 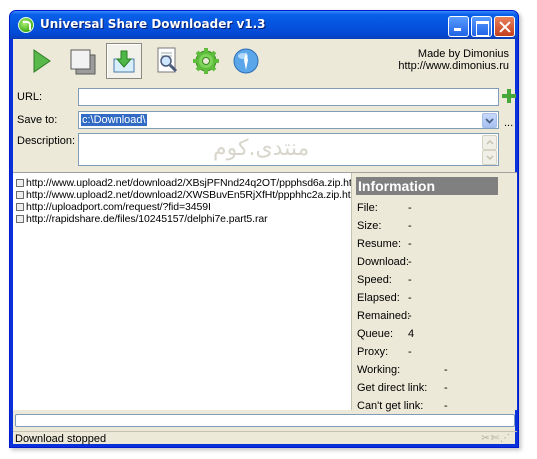 I want to click on url-label: URL:, so click(x=30, y=97).